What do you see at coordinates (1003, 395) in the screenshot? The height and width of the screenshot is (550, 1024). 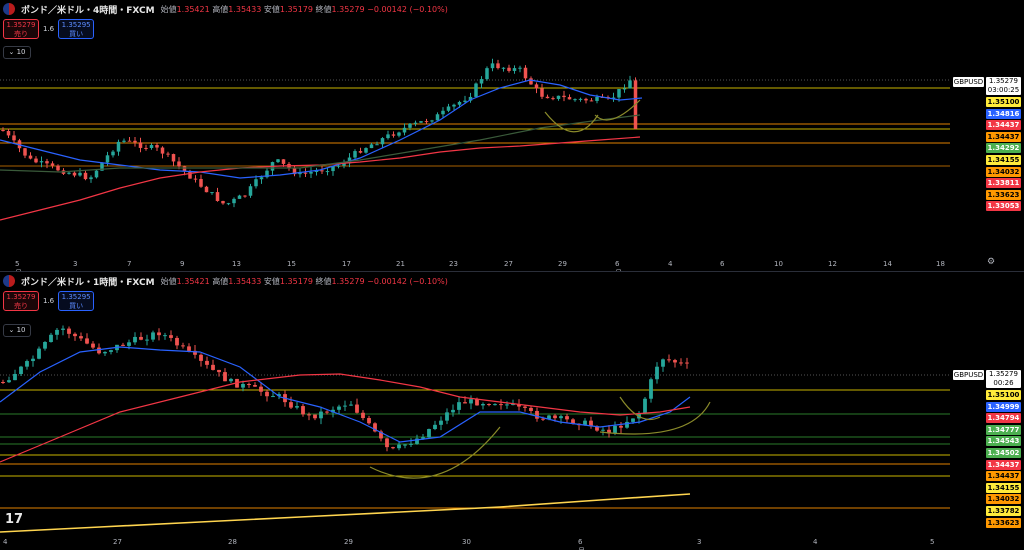 I see `level-price-label: 1.35100` at bounding box center [1003, 395].